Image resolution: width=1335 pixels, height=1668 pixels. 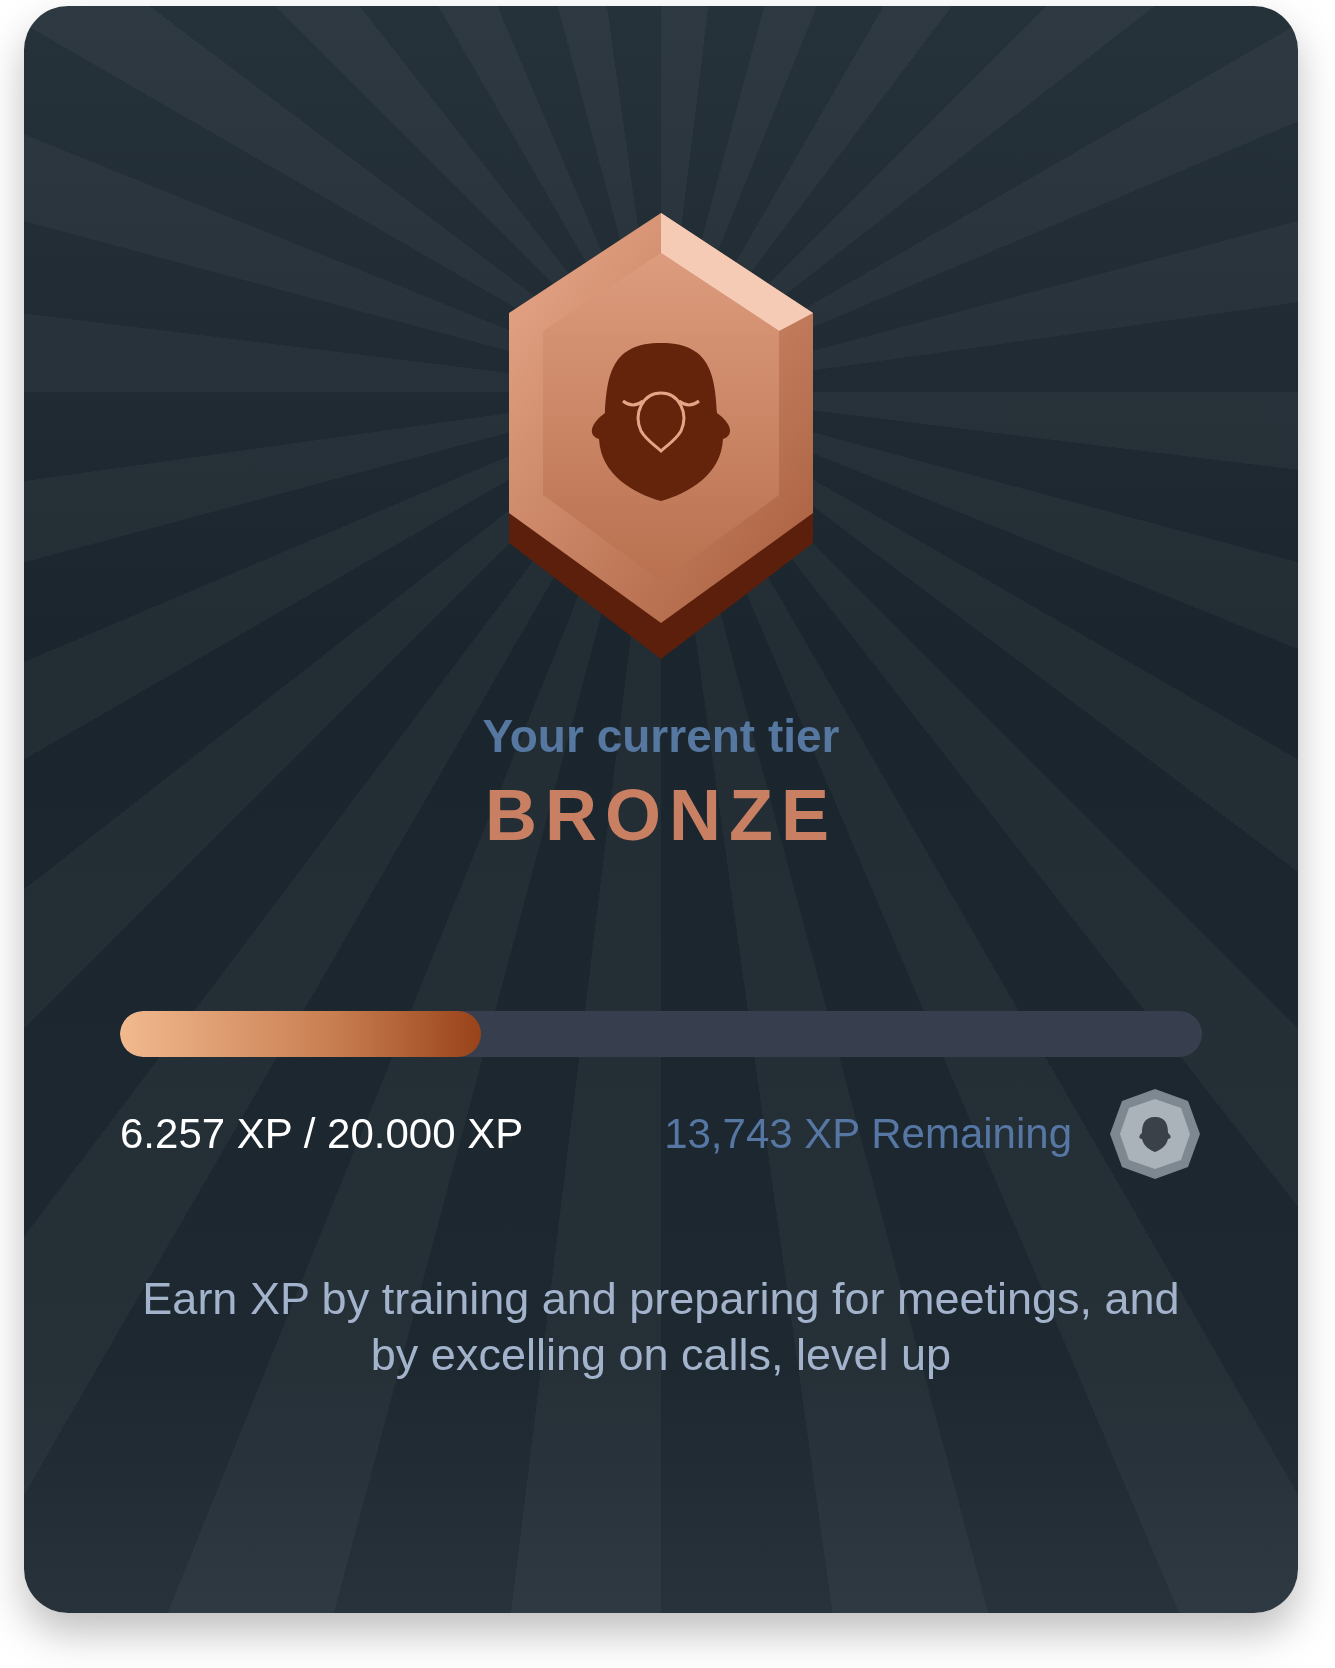 What do you see at coordinates (661, 436) in the screenshot?
I see `bronze-eagle-badge-icon` at bounding box center [661, 436].